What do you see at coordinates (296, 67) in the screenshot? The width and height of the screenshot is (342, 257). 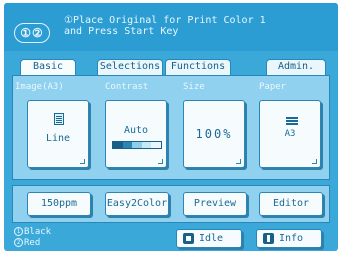 I see `tab-admin: Admin.` at bounding box center [296, 67].